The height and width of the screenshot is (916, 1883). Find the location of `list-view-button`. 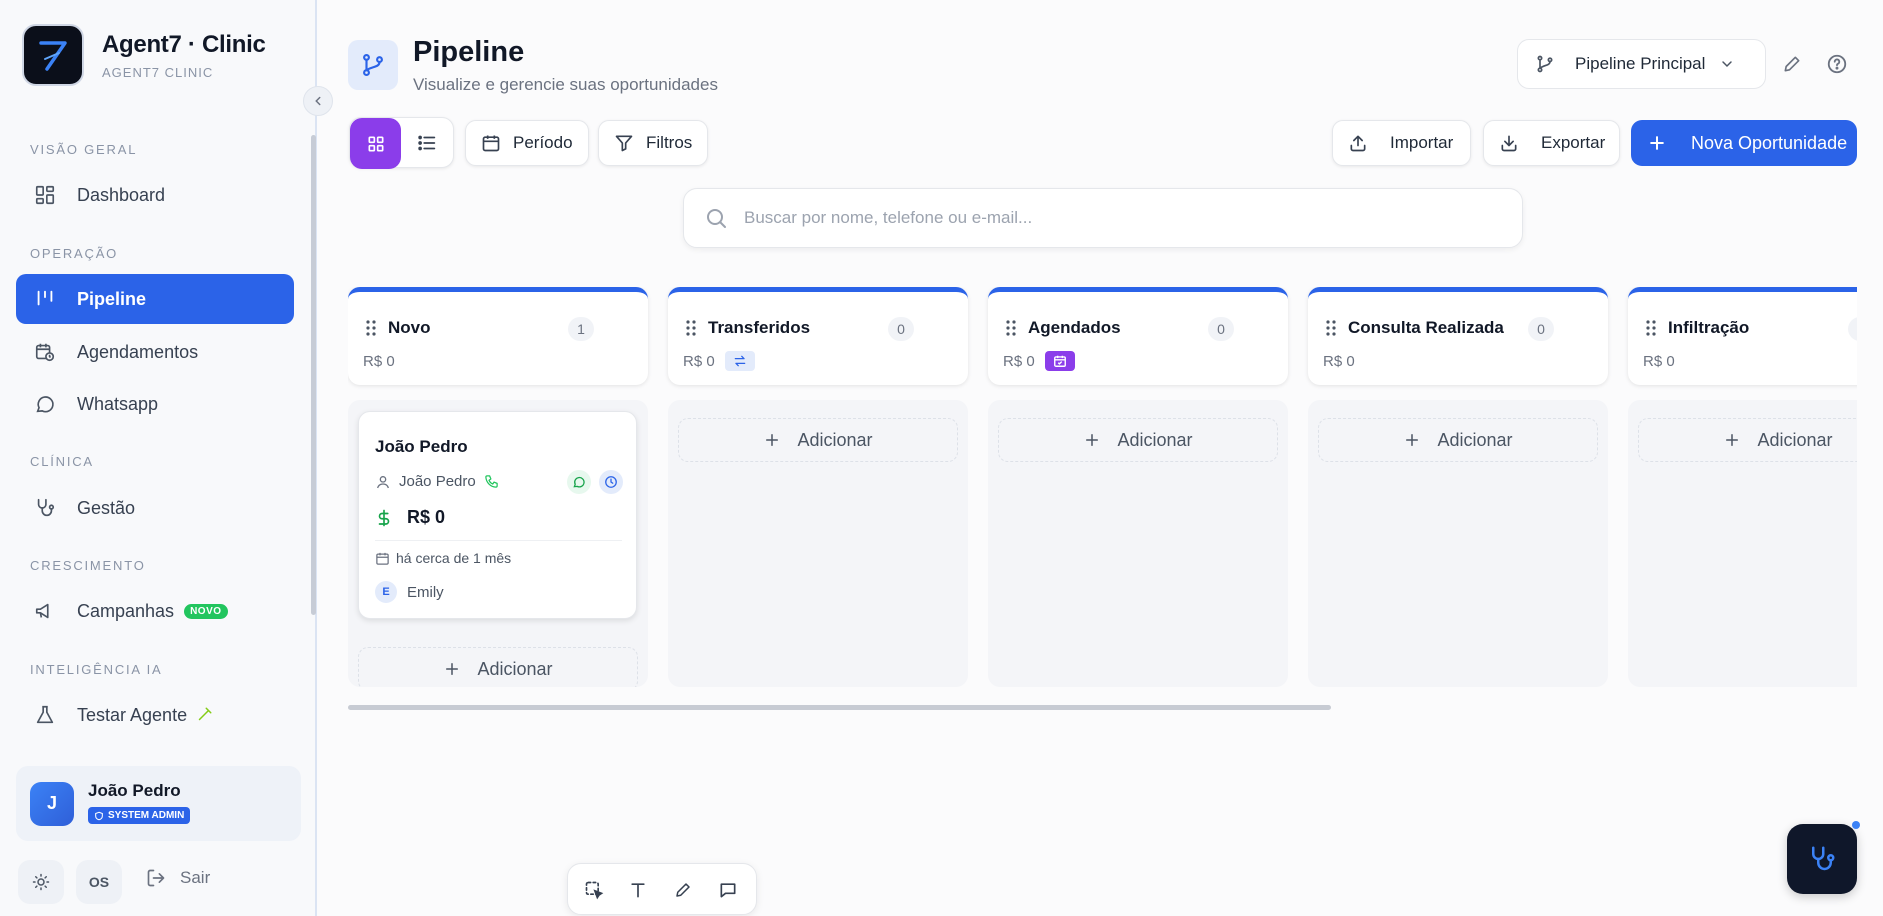

list-view-button is located at coordinates (427, 143).